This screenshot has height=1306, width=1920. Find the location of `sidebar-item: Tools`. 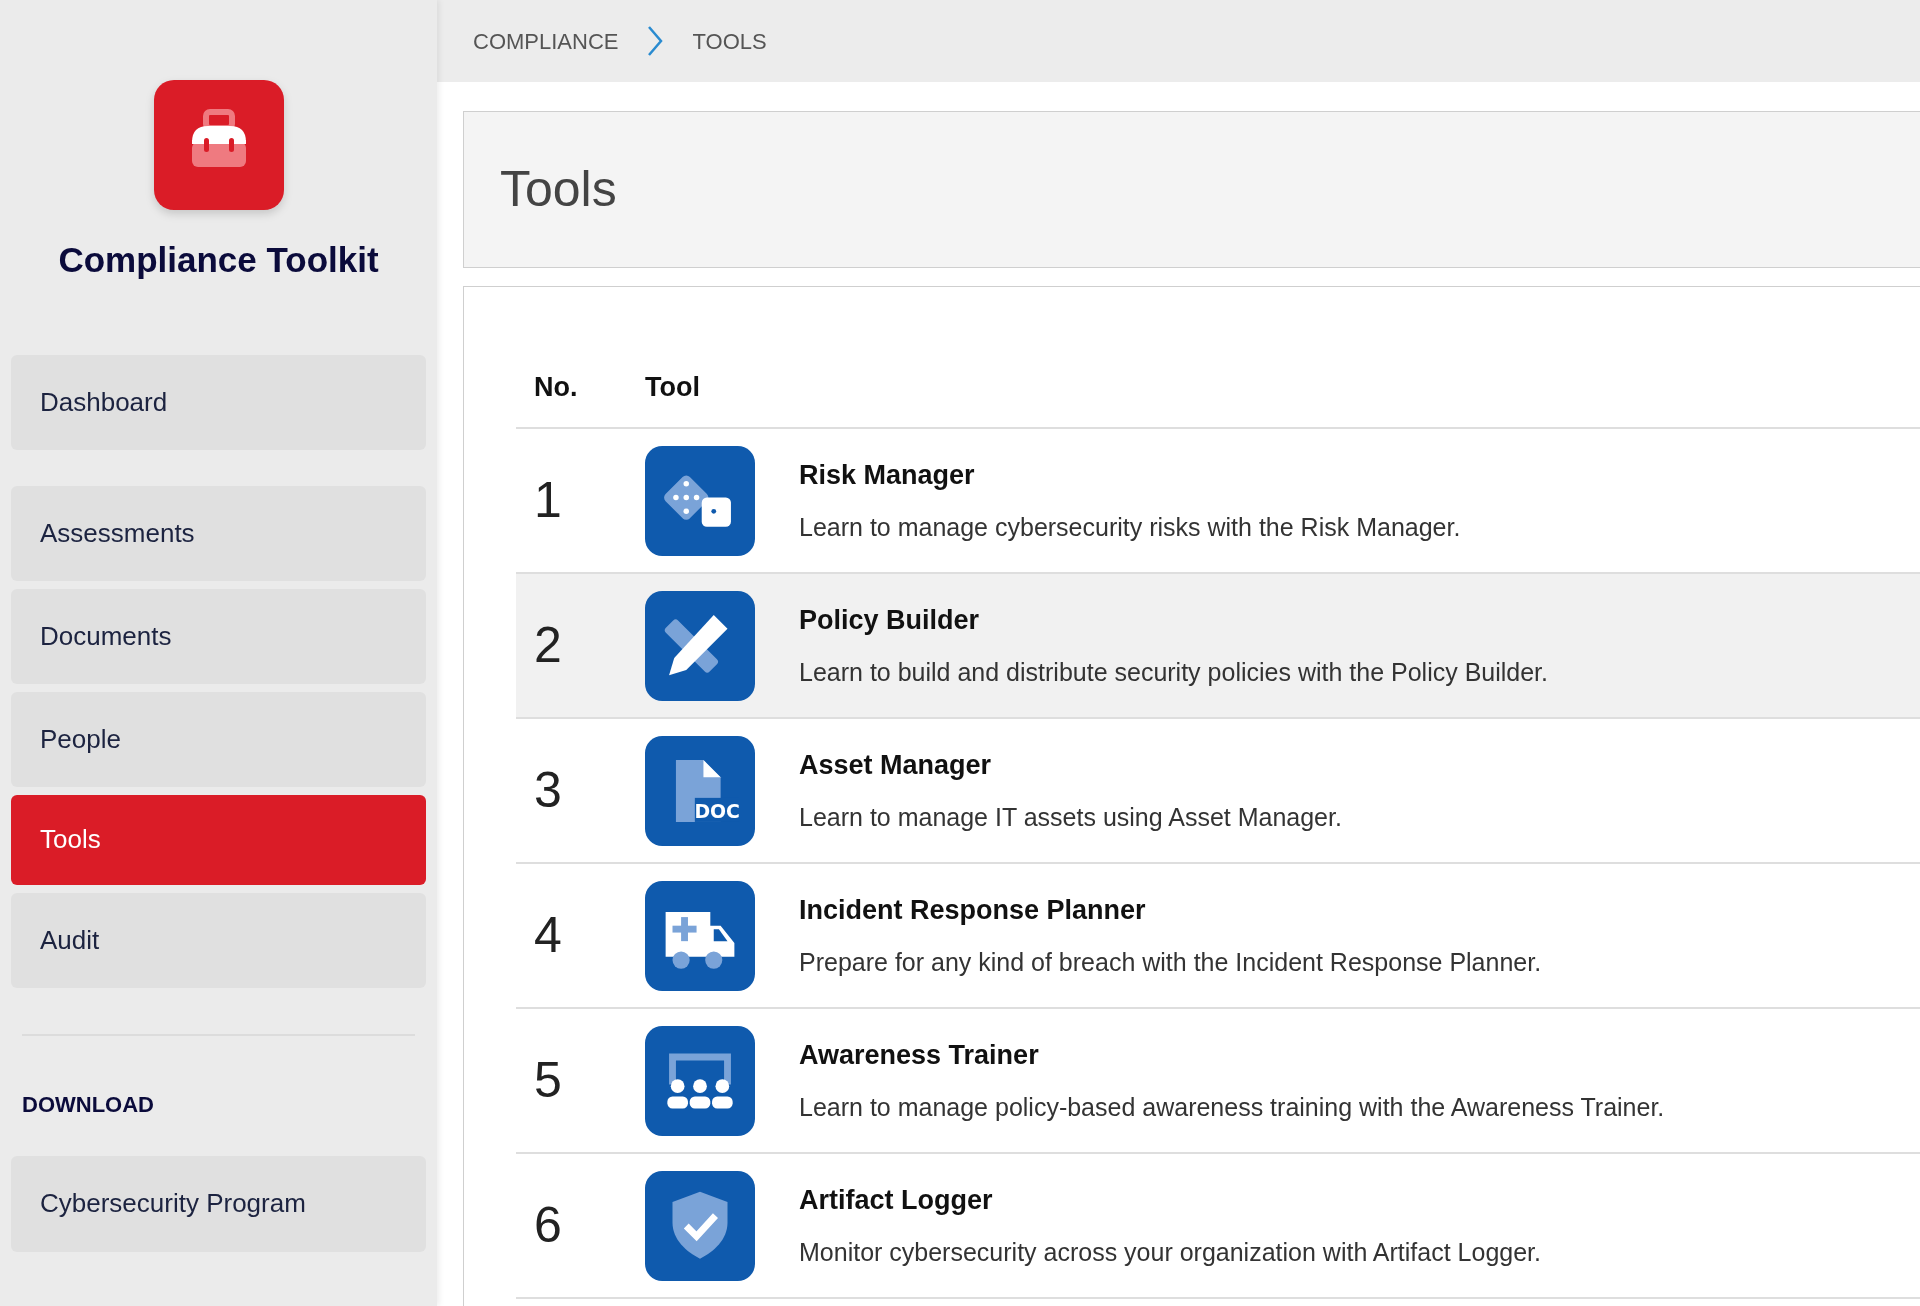

sidebar-item: Tools is located at coordinates (218, 839).